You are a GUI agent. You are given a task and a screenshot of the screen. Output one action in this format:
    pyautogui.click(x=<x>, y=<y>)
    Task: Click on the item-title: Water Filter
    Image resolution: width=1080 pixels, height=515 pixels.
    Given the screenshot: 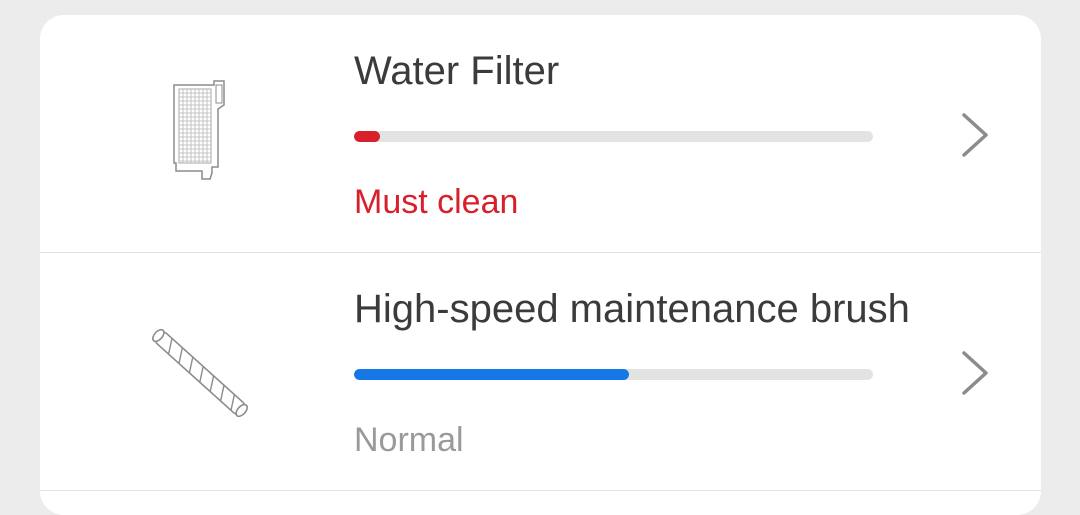 What is the action you would take?
    pyautogui.click(x=457, y=71)
    